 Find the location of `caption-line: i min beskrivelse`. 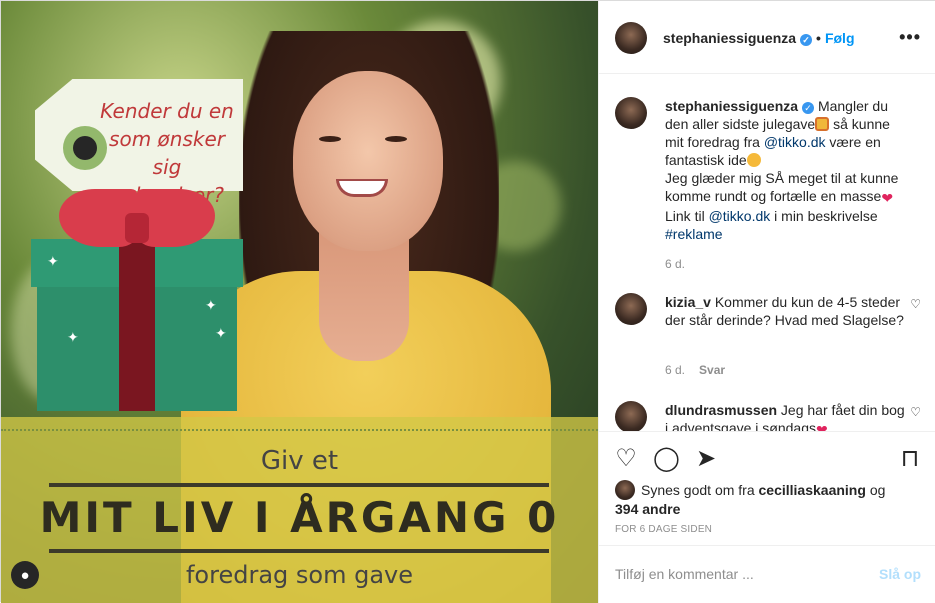

caption-line: i min beskrivelse is located at coordinates (826, 216).